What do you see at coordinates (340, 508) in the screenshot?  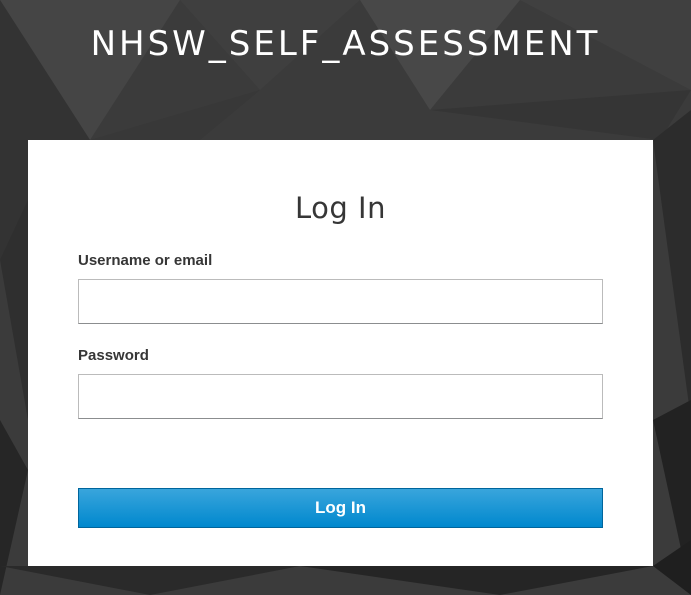 I see `login-button: Log In` at bounding box center [340, 508].